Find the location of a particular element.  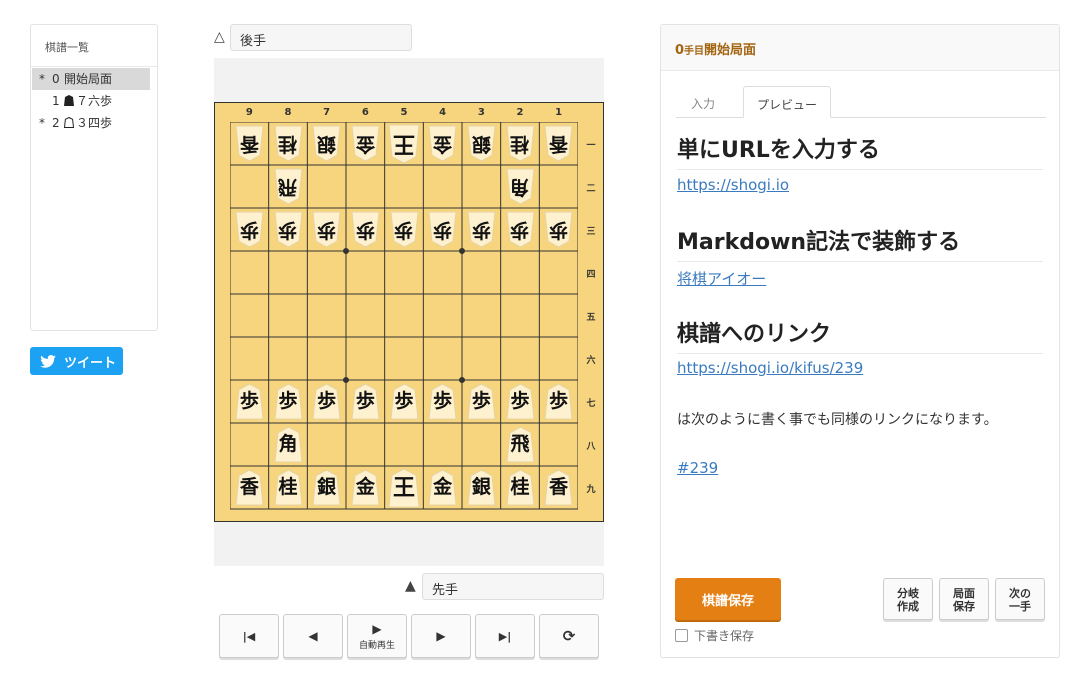

first-move-button: |◀ is located at coordinates (249, 636).